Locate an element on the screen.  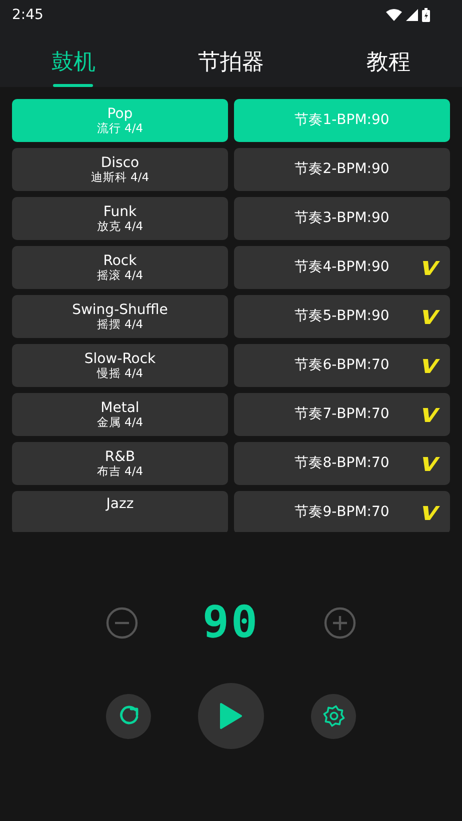
style-button: Metal 金属 4/4 is located at coordinates (120, 414).